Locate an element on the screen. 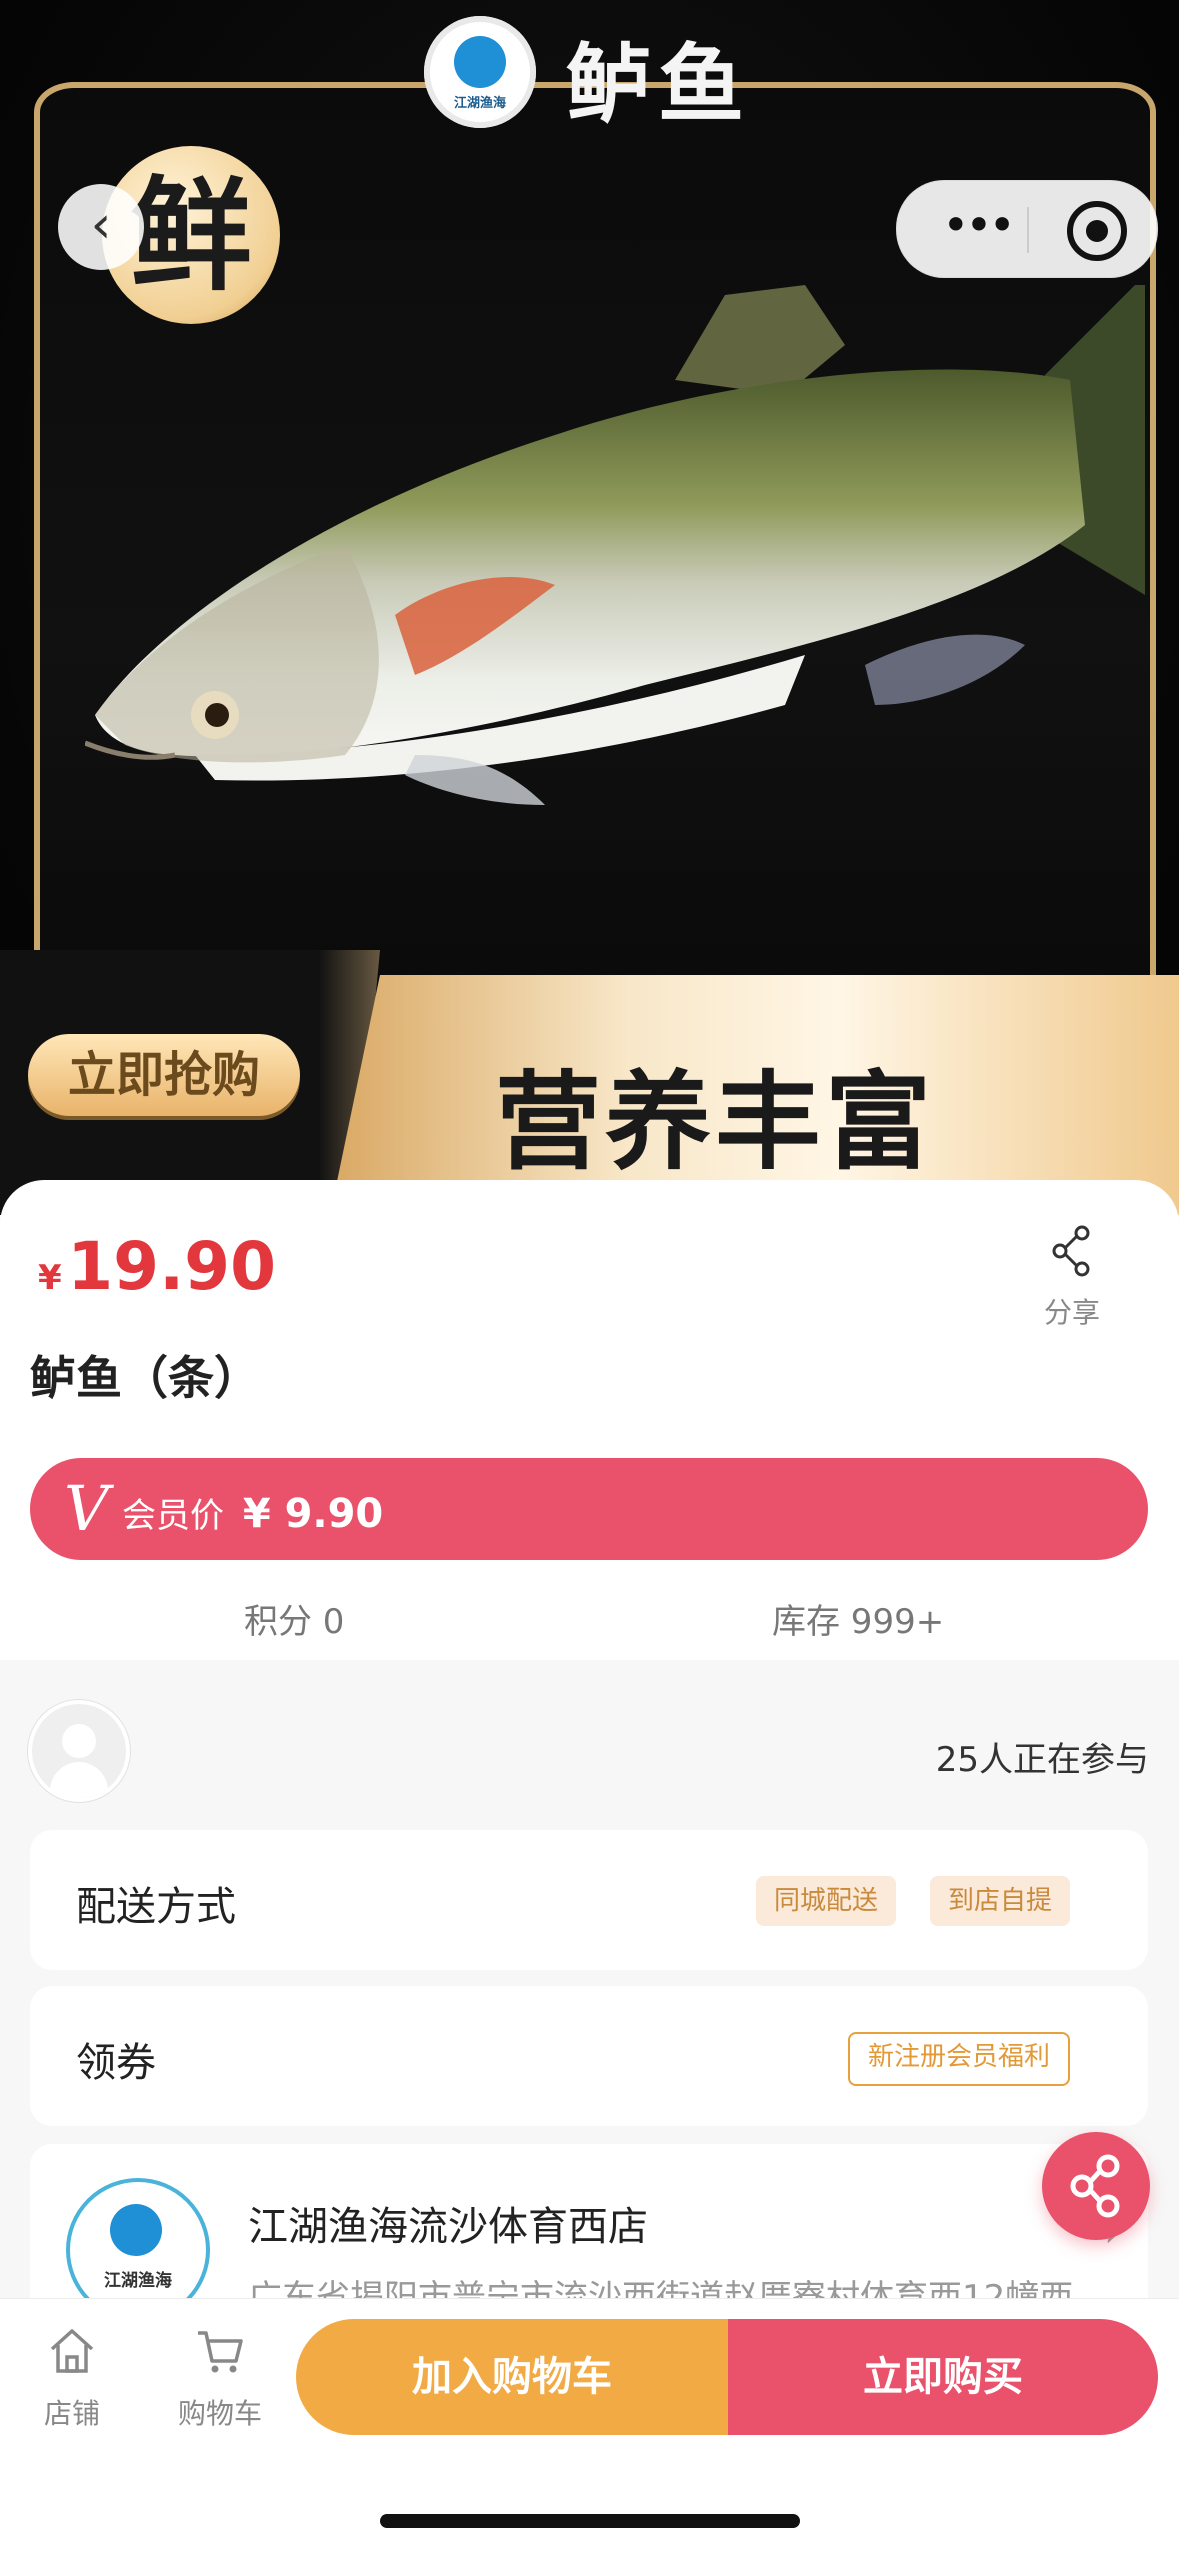 The height and width of the screenshot is (2557, 1179). chevron-left-icon: ‹ is located at coordinates (101, 225).